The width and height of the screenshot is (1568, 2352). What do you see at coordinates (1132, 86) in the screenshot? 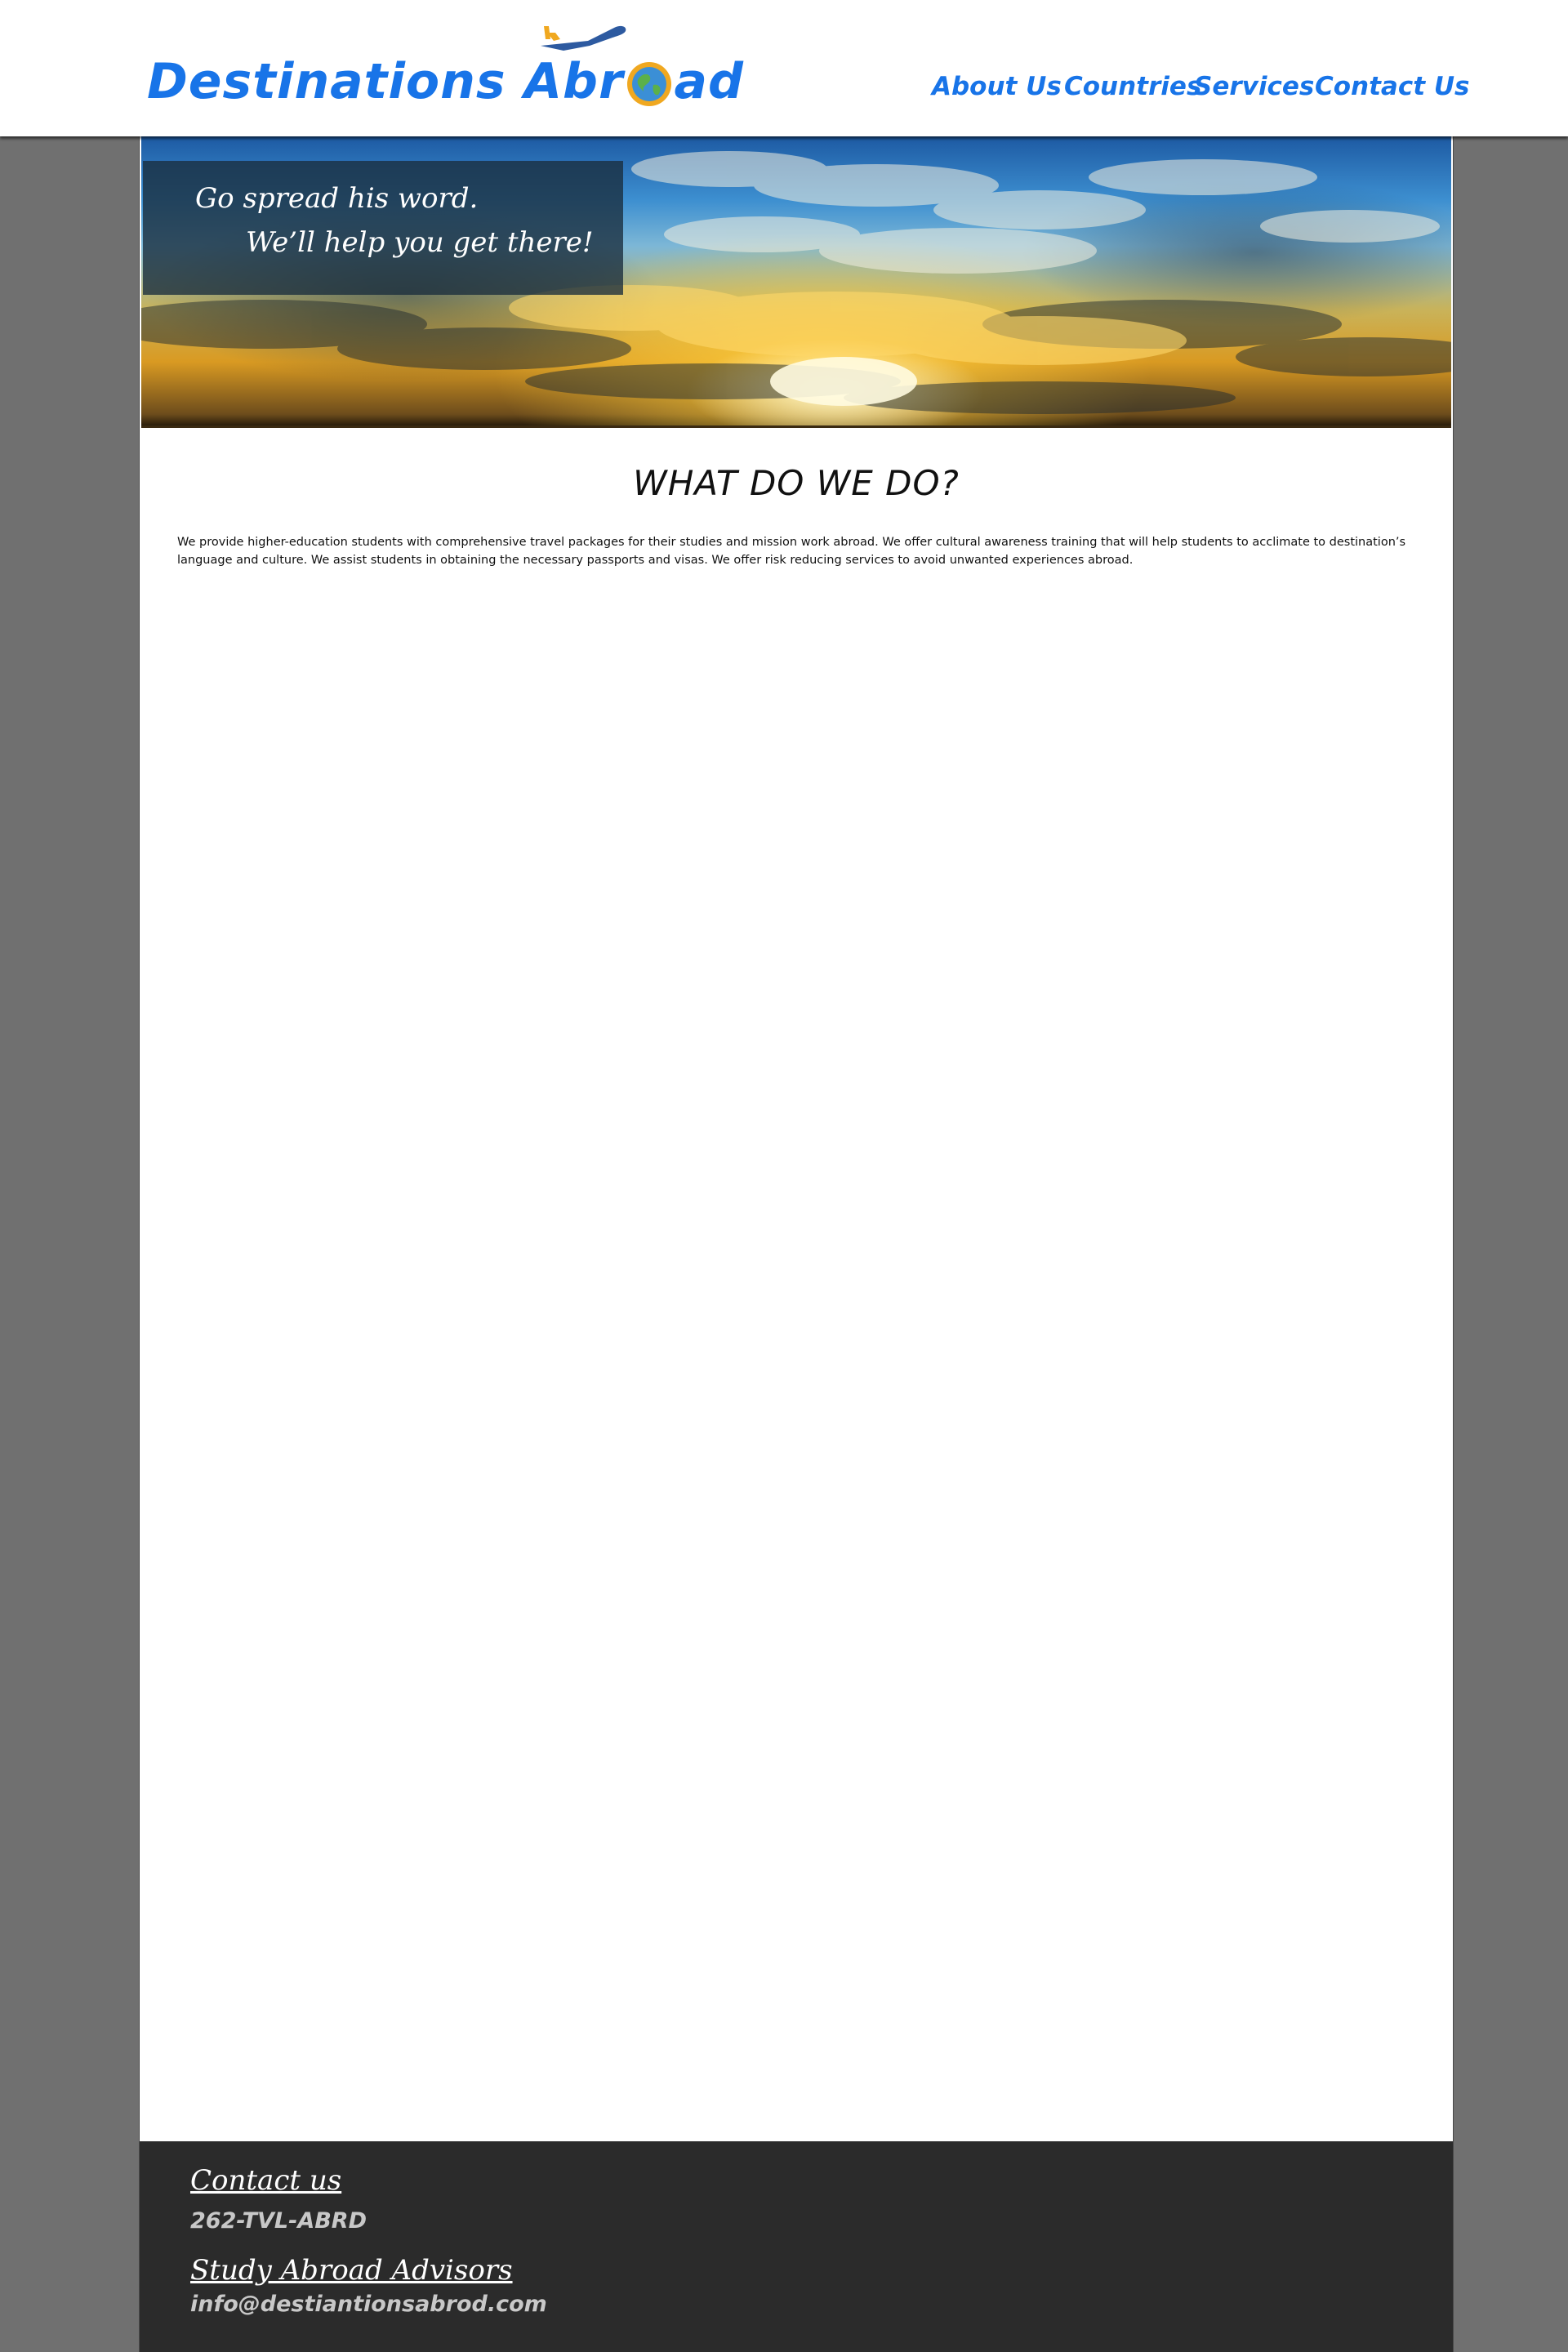
I see `nav-countries: Countries` at bounding box center [1132, 86].